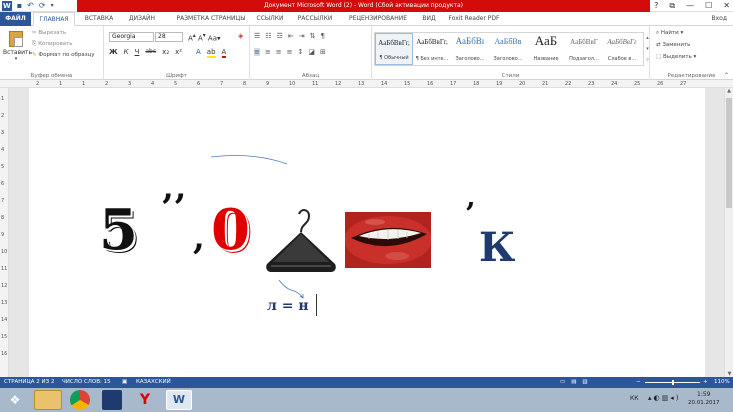  I want to click on input-language: КК, so click(634, 398).